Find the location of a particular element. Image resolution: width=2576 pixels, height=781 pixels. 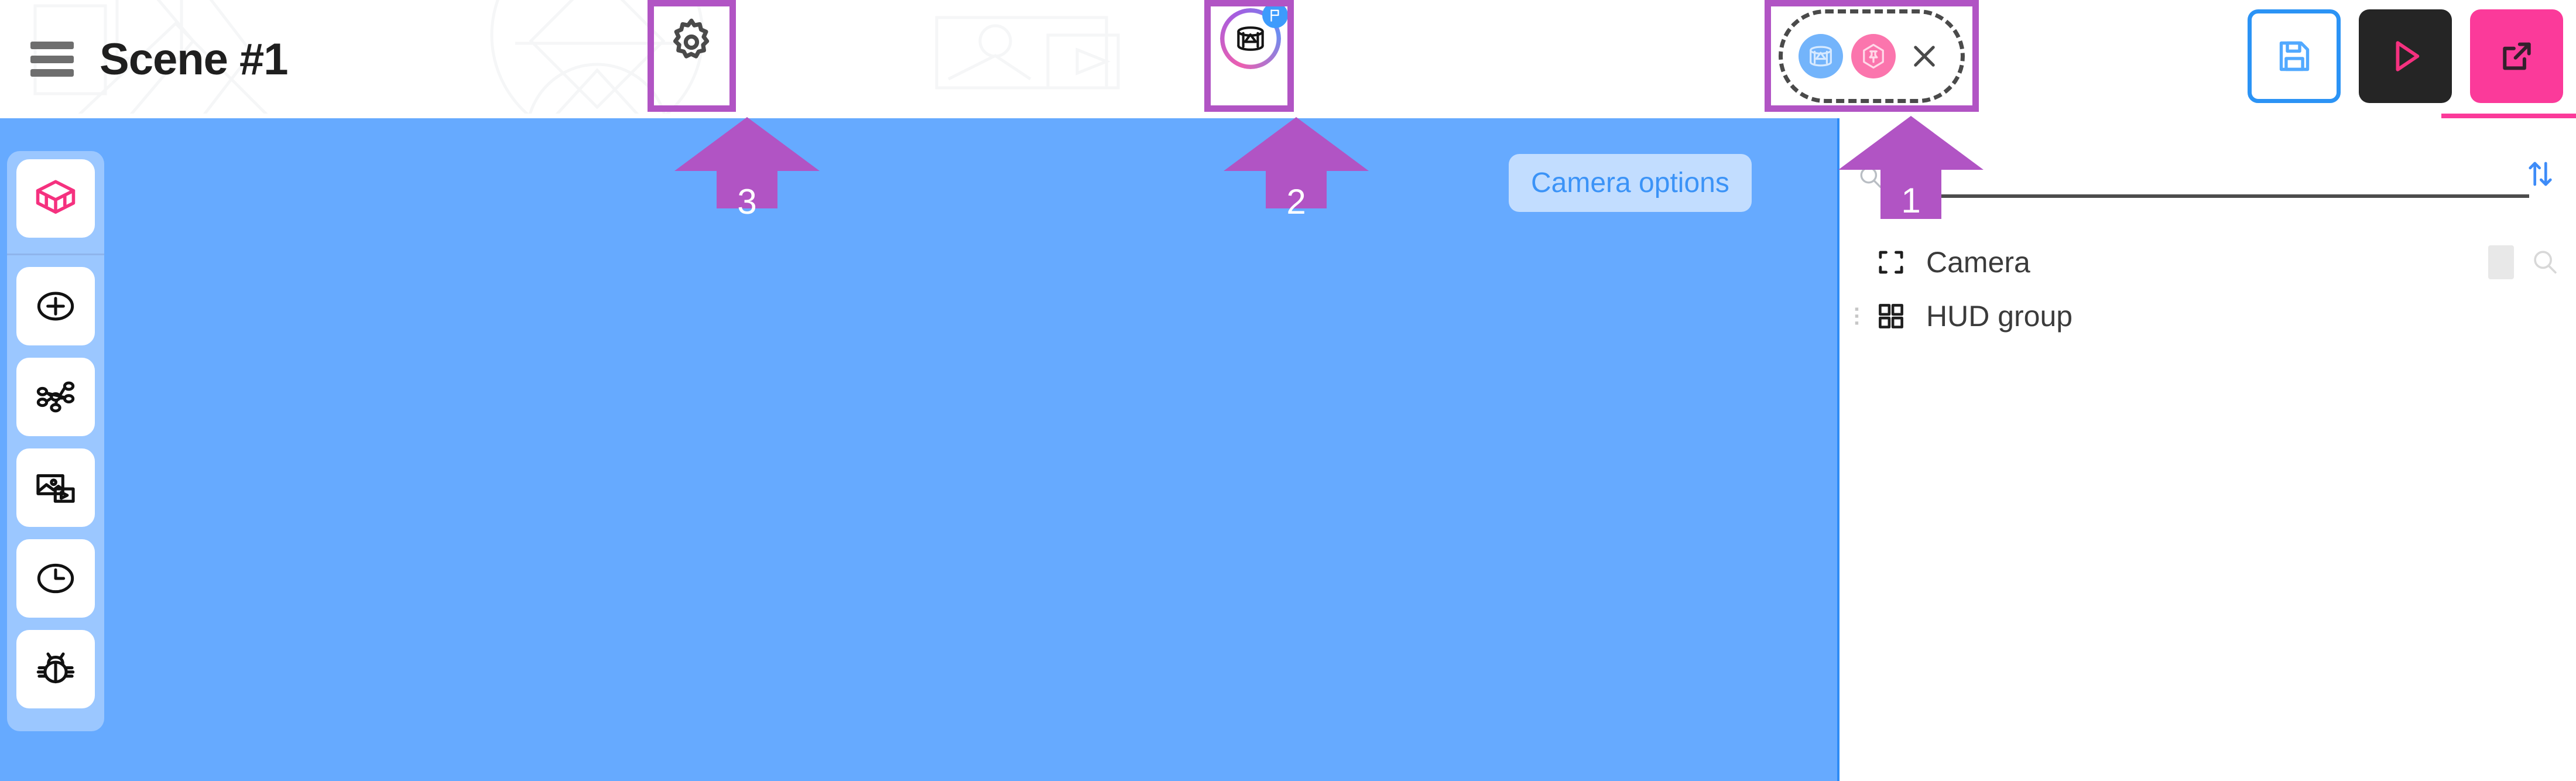

camera-frame-icon is located at coordinates (1891, 262).